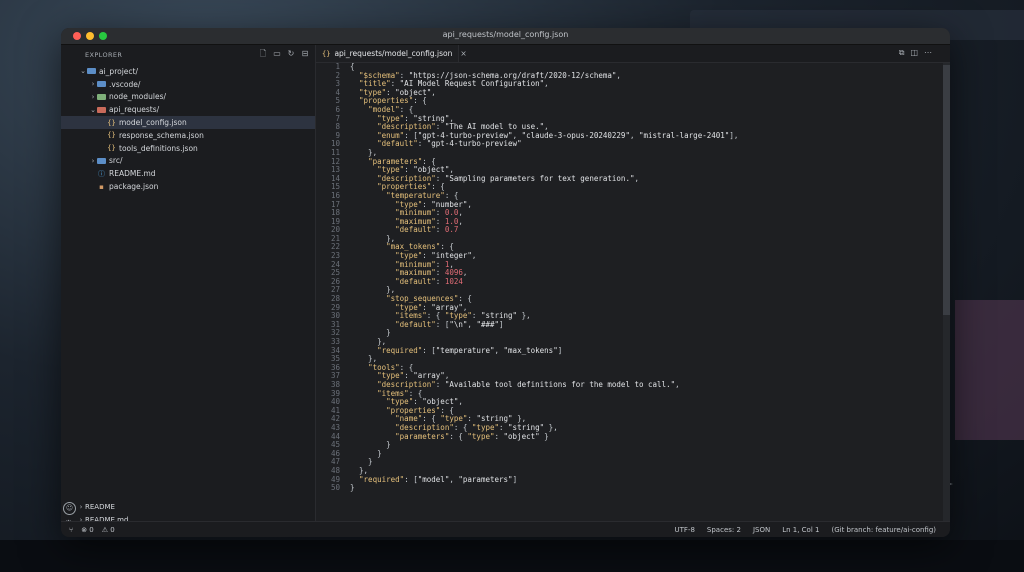 This screenshot has width=1024, height=572. I want to click on tab-label: api_requests/model_config.json, so click(393, 53).